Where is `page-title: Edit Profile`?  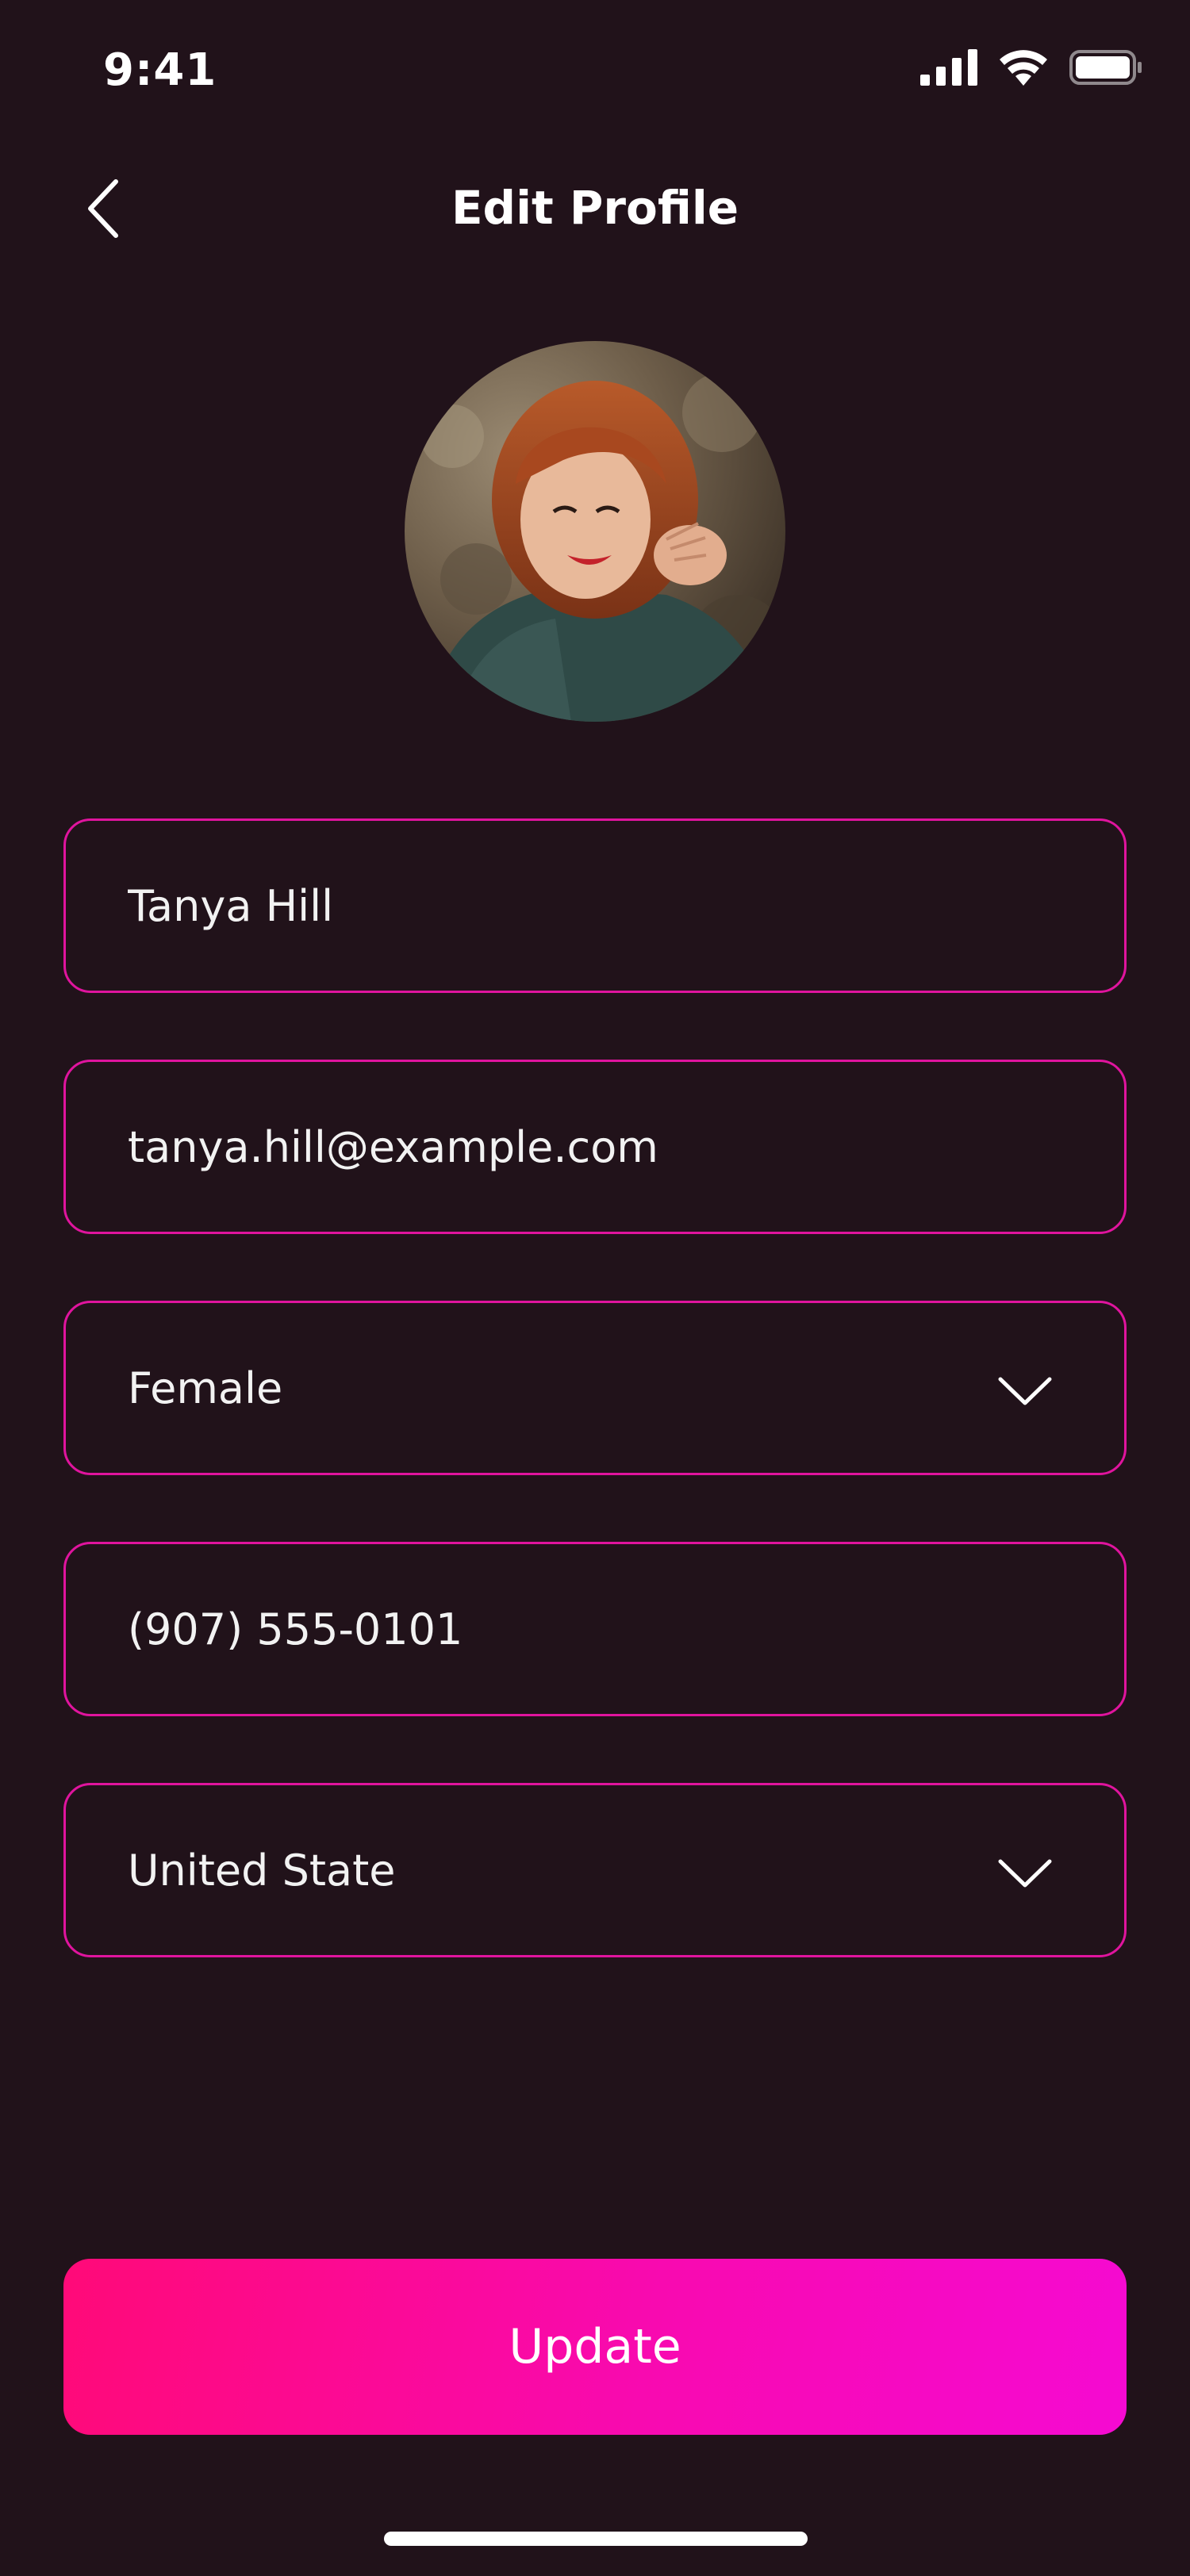
page-title: Edit Profile is located at coordinates (595, 208).